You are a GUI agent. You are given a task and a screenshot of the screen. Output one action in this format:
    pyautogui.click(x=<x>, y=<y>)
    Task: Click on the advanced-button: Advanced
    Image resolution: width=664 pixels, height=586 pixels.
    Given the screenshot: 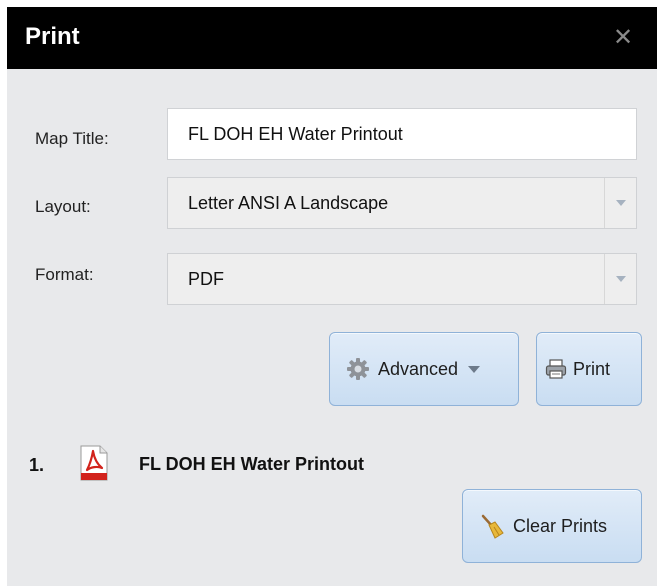 What is the action you would take?
    pyautogui.click(x=424, y=369)
    